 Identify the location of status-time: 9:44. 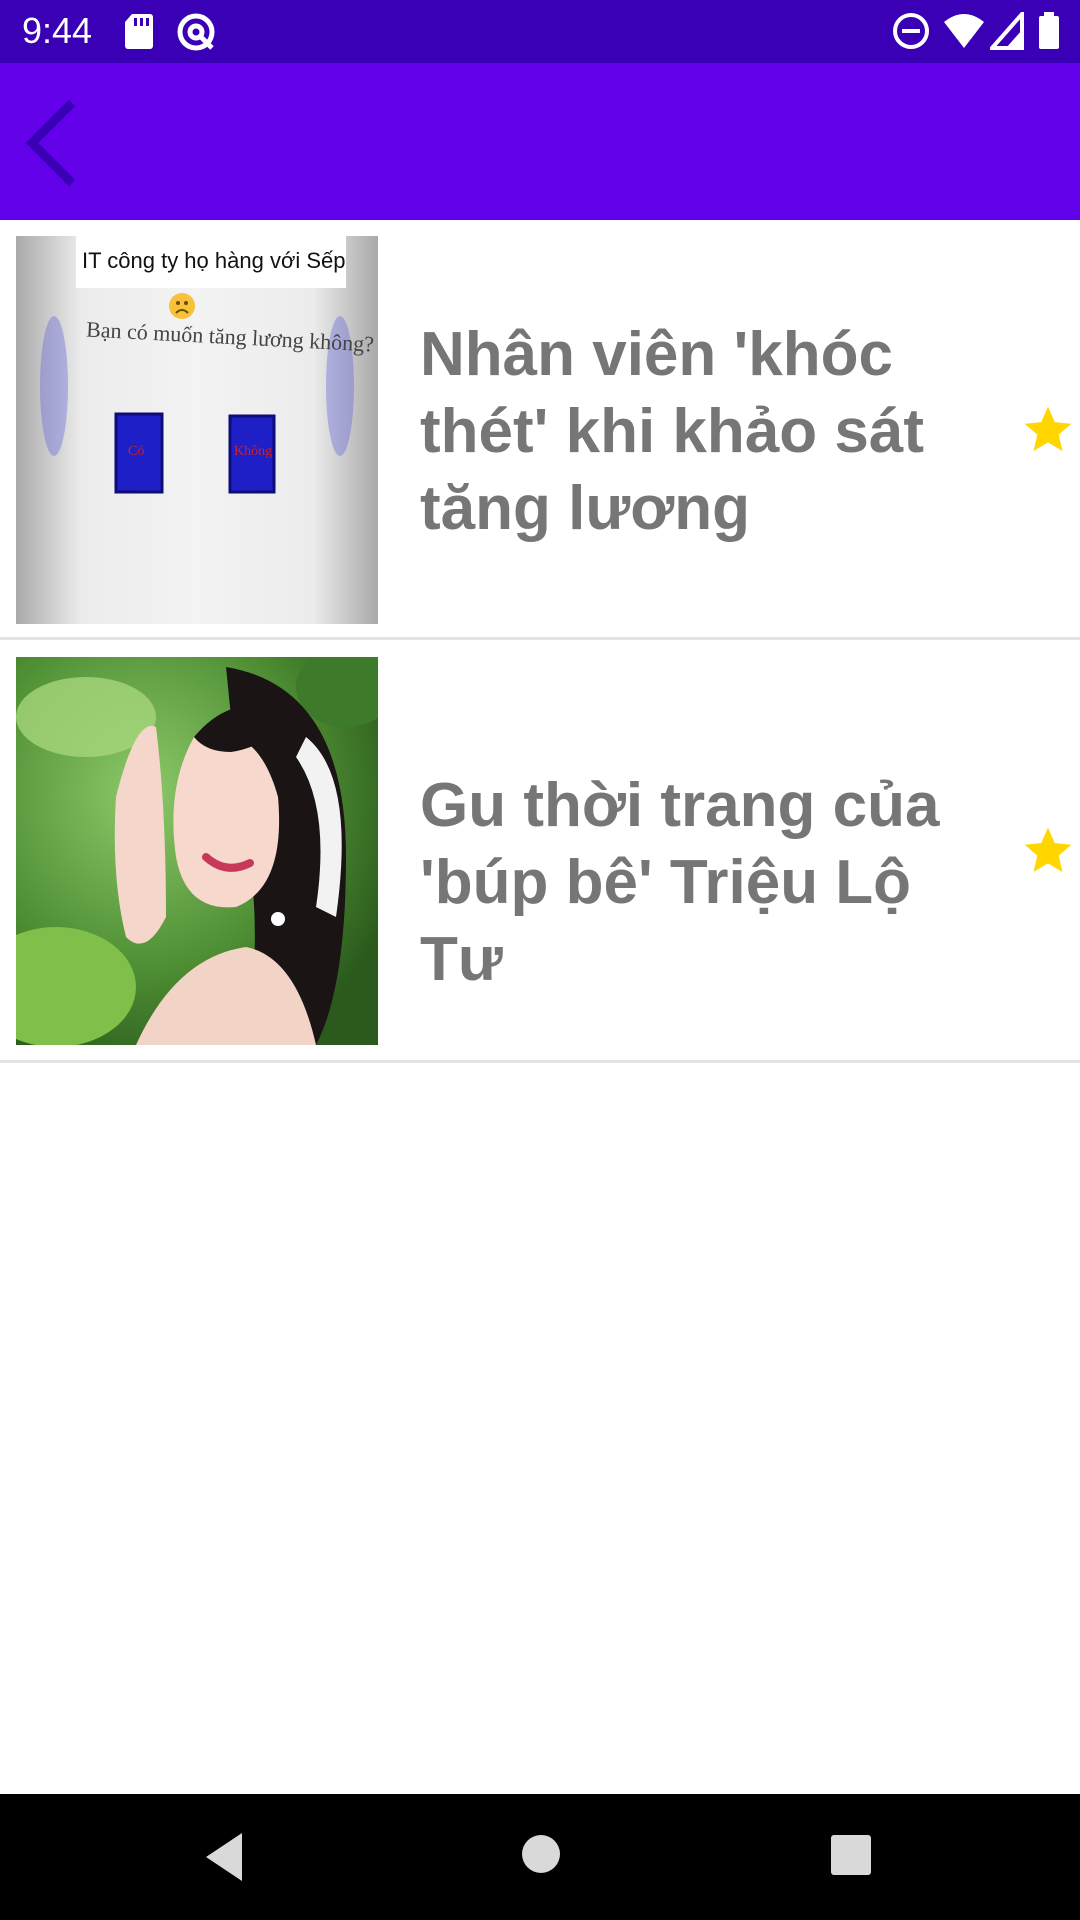
(57, 30).